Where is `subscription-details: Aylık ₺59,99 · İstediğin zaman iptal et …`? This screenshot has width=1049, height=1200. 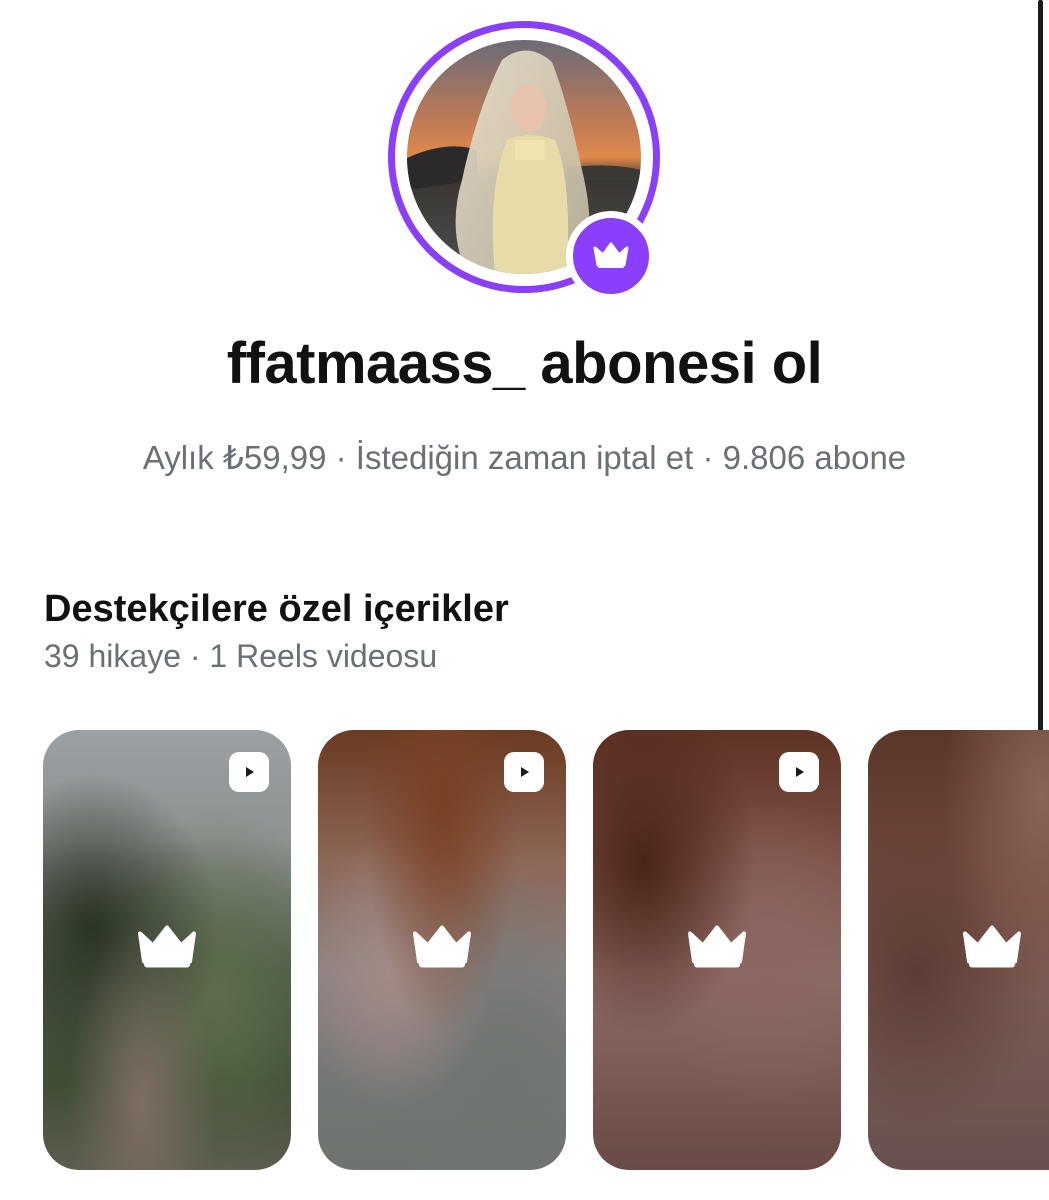 subscription-details: Aylık ₺59,99 · İstediğin zaman iptal et … is located at coordinates (524, 457).